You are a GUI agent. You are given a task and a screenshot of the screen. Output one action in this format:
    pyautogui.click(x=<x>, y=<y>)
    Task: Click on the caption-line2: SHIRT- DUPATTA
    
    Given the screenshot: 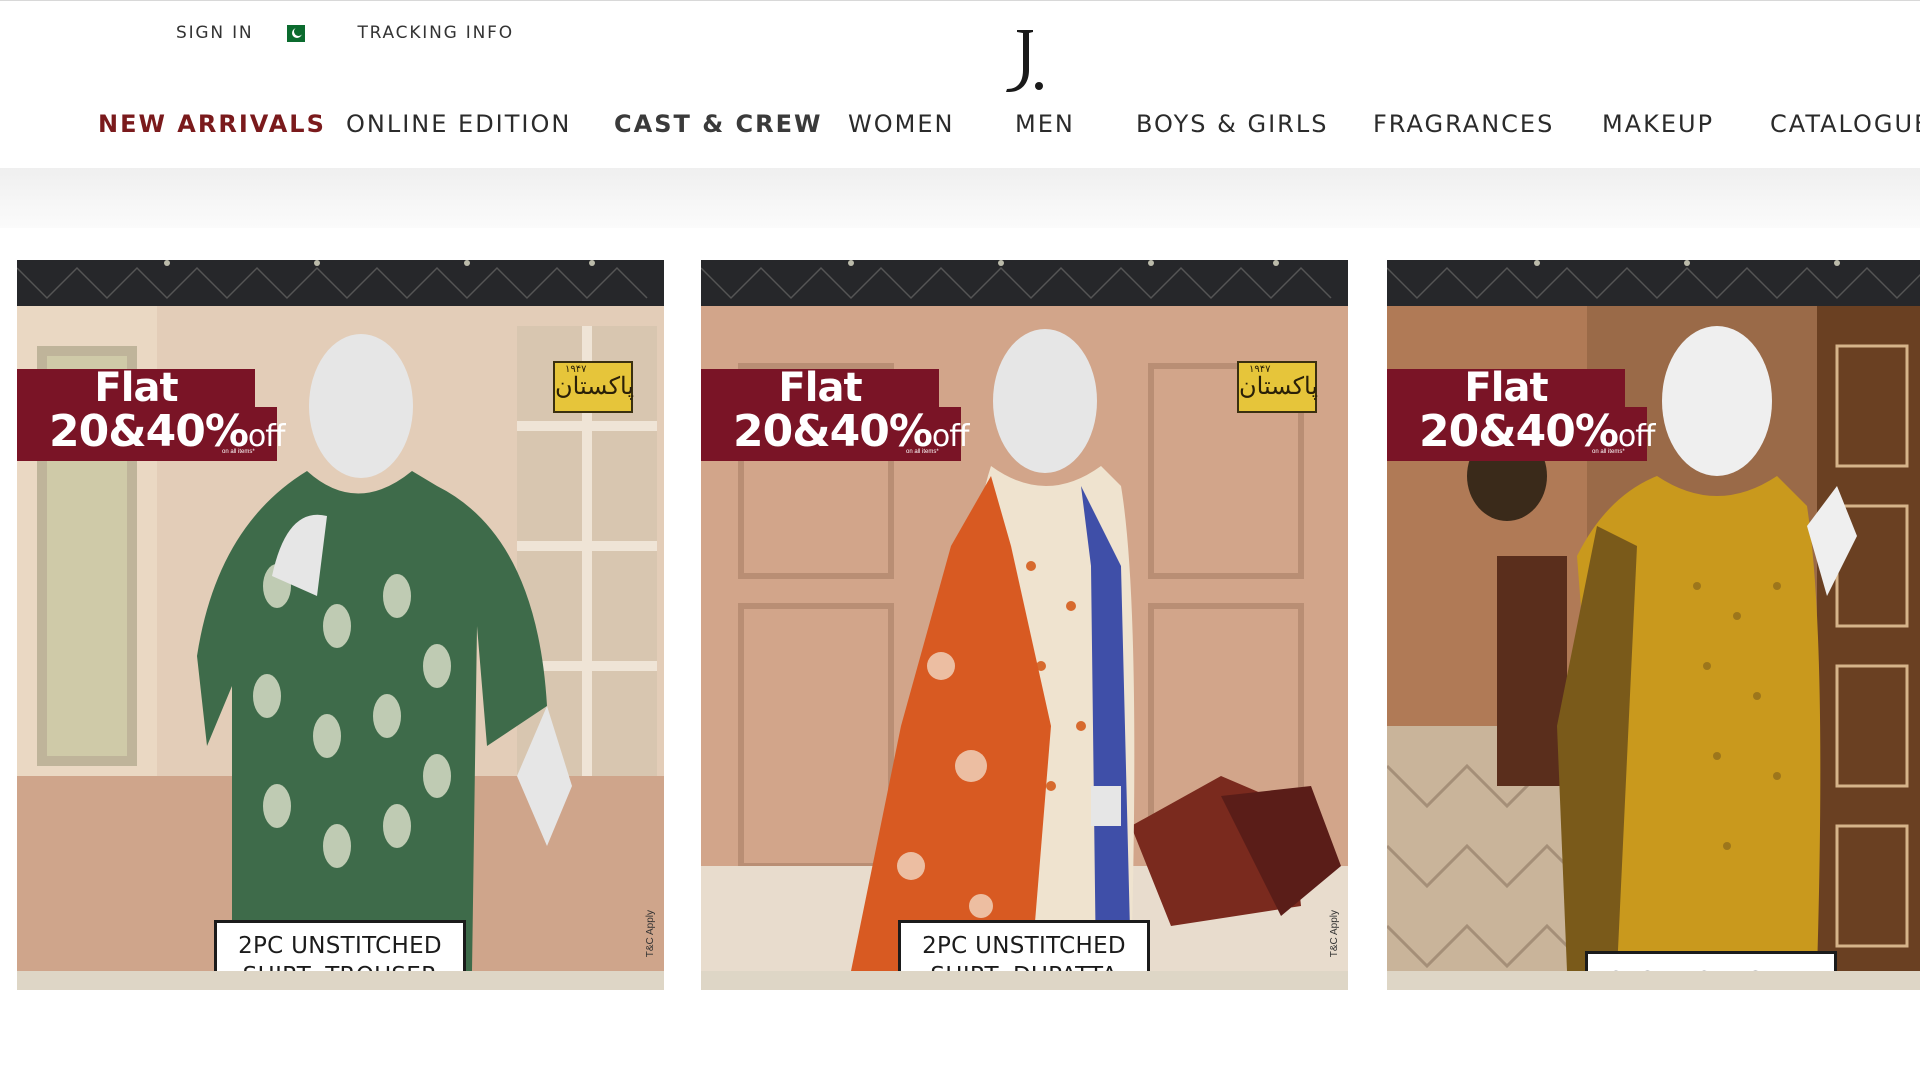 What is the action you would take?
    pyautogui.click(x=1024, y=966)
    